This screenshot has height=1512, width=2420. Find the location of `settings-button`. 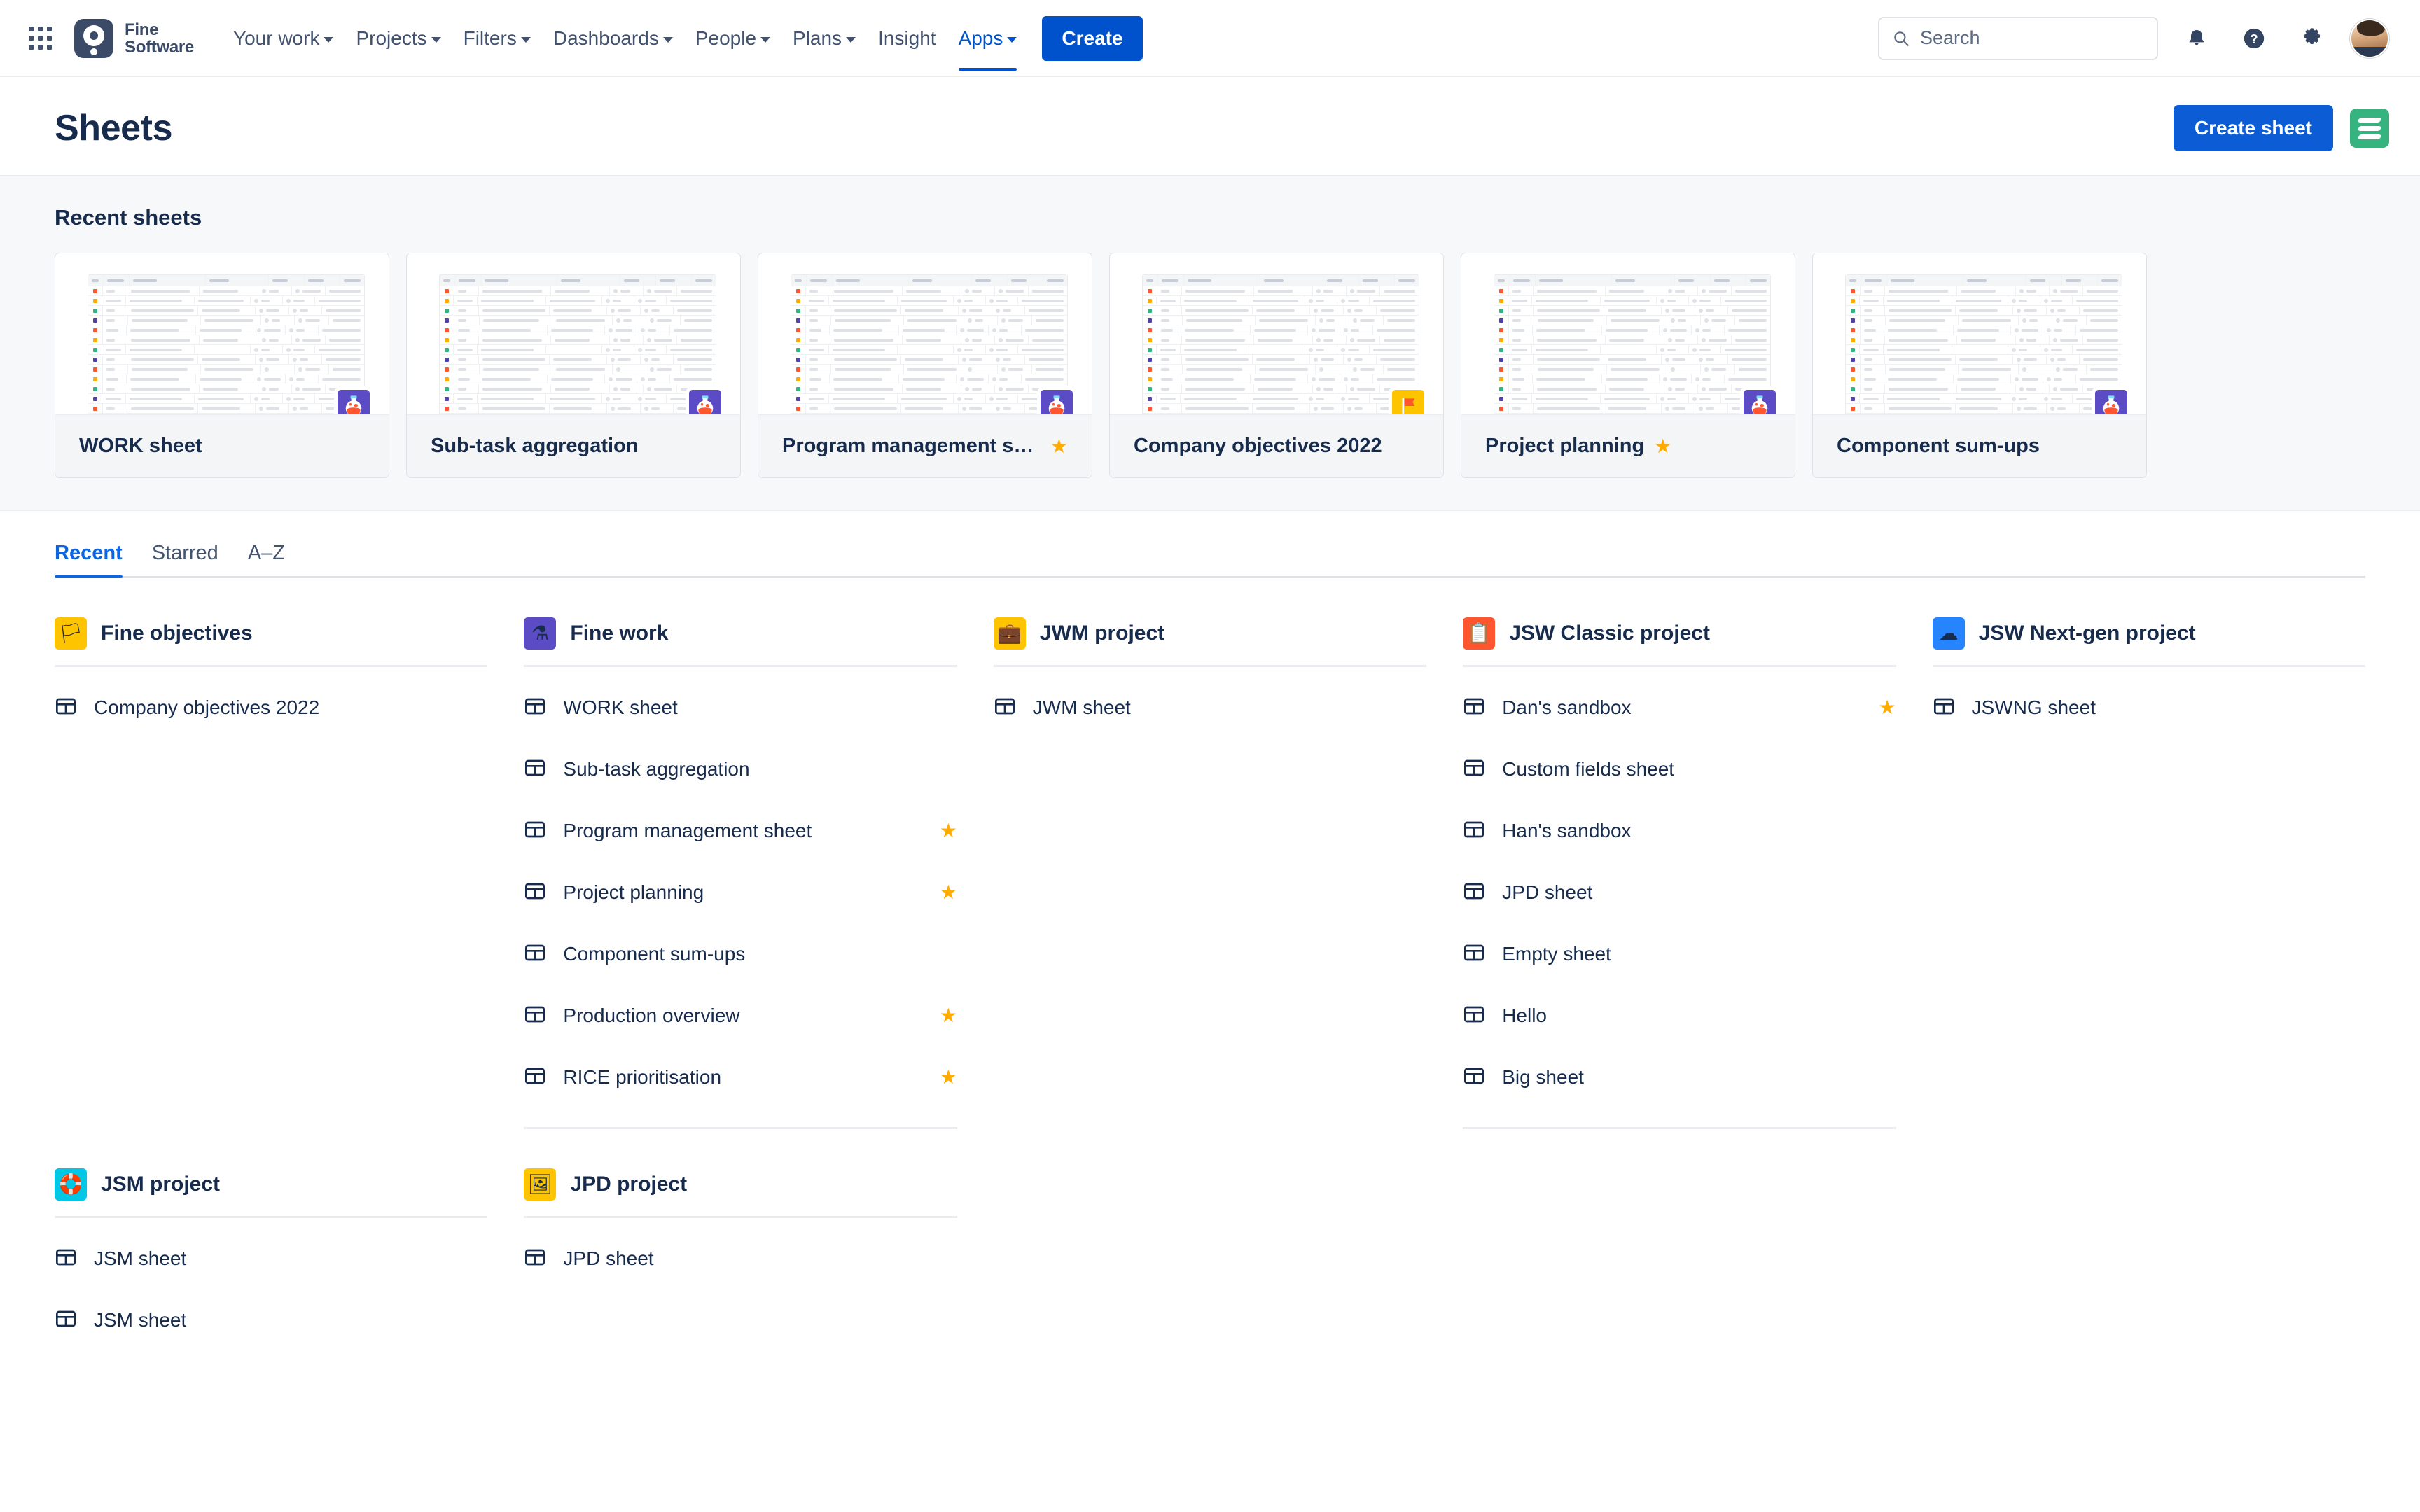

settings-button is located at coordinates (2311, 38).